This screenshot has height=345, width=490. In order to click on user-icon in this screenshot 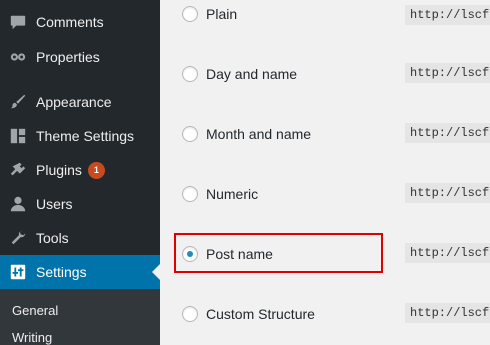, I will do `click(18, 204)`.